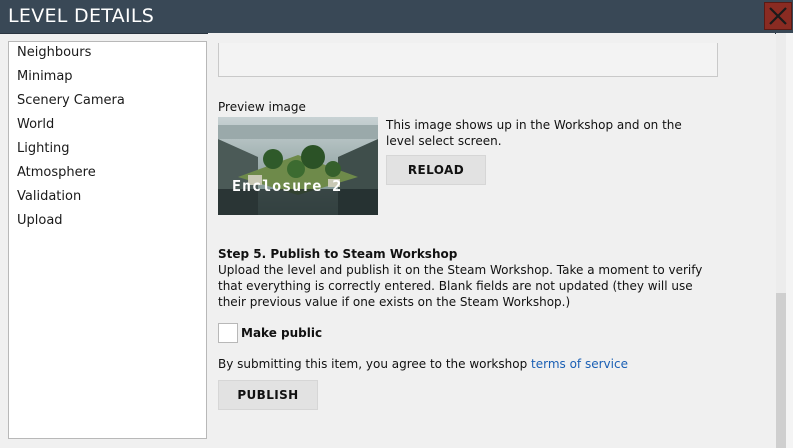  What do you see at coordinates (71, 100) in the screenshot?
I see `sidebar-item-scenery-camera: Scenery Camera` at bounding box center [71, 100].